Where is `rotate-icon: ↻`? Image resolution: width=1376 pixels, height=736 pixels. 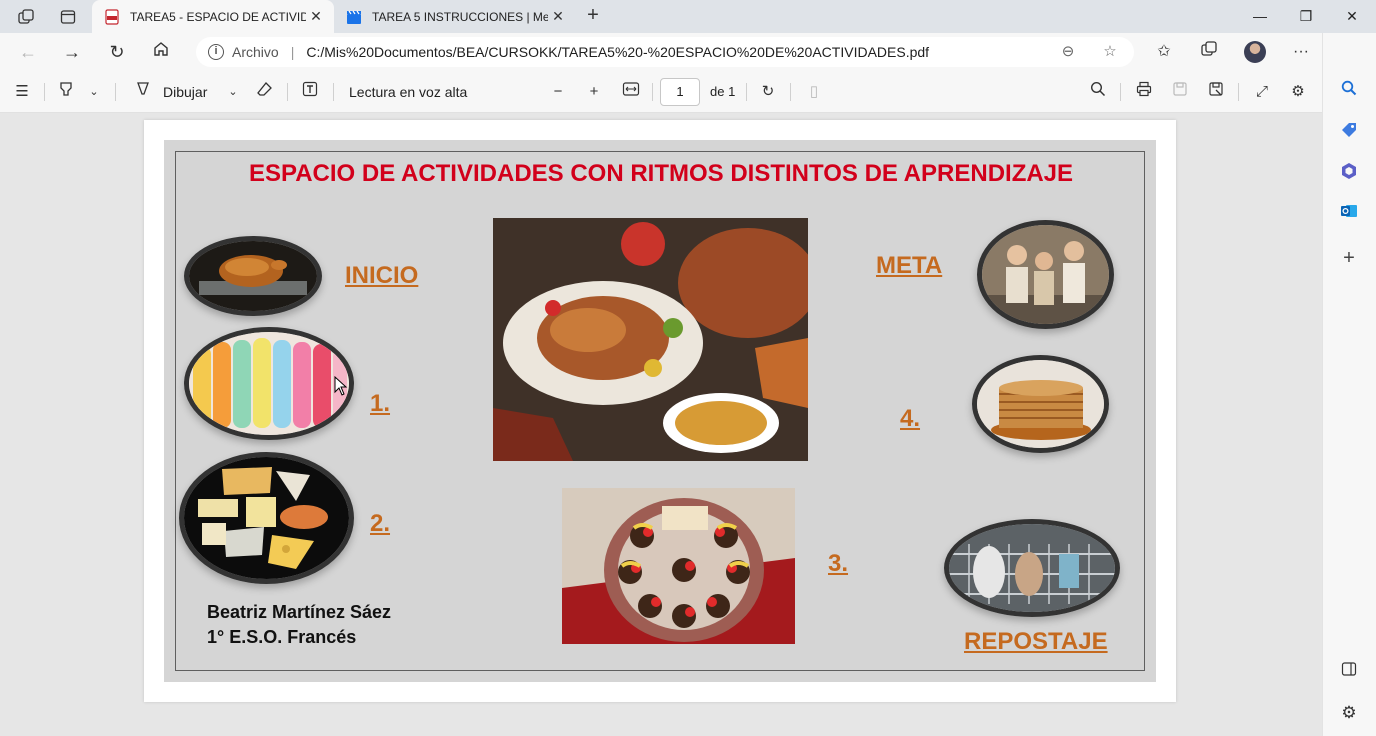 rotate-icon: ↻ is located at coordinates (768, 92).